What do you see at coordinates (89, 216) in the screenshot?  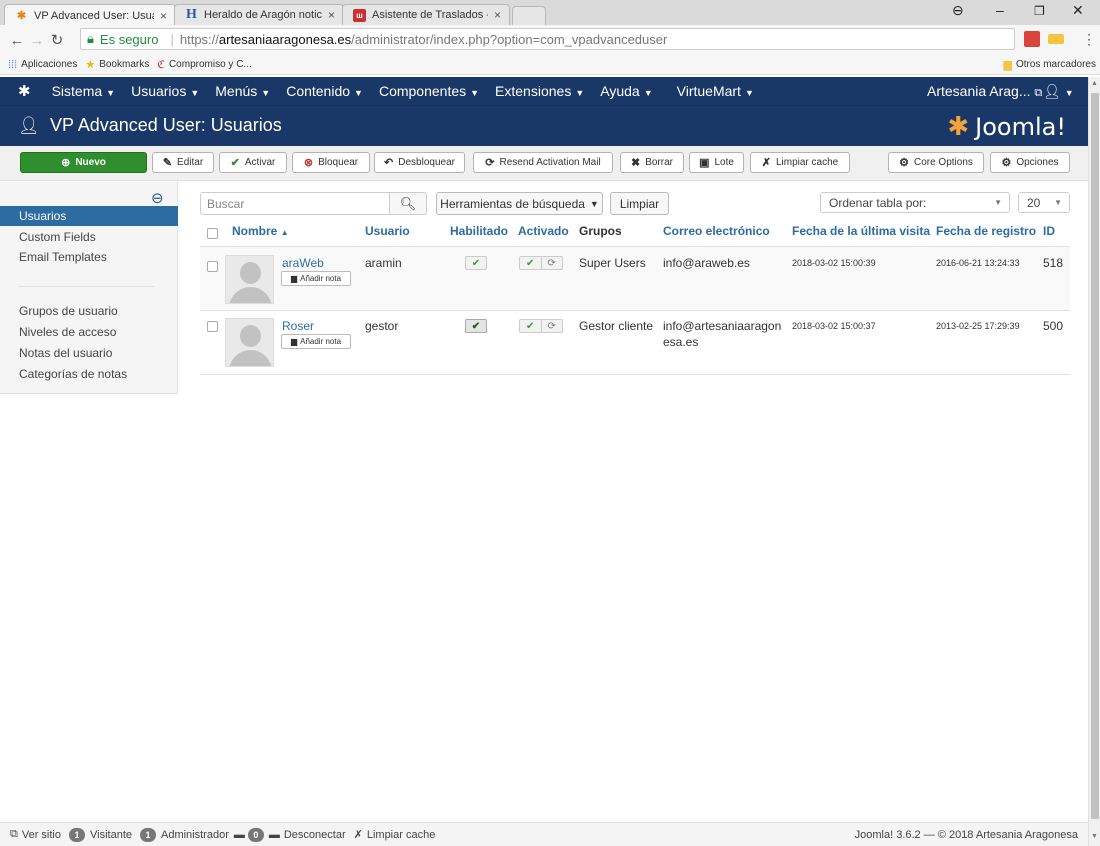 I see `sidebar-item-usuarios: Usuarios` at bounding box center [89, 216].